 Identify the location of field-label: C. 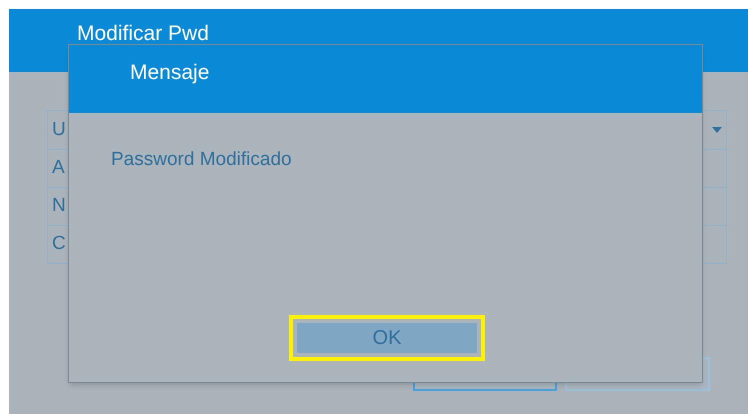
(59, 244).